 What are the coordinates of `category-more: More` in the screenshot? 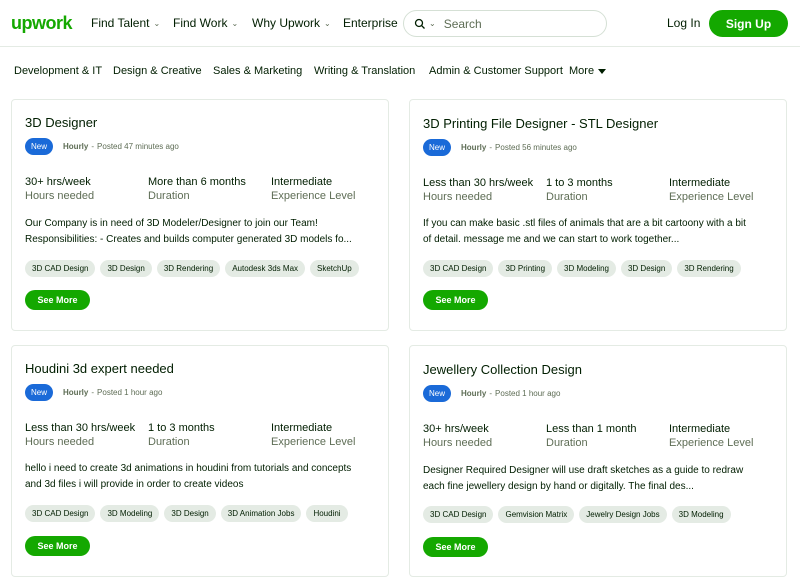 It's located at (588, 71).